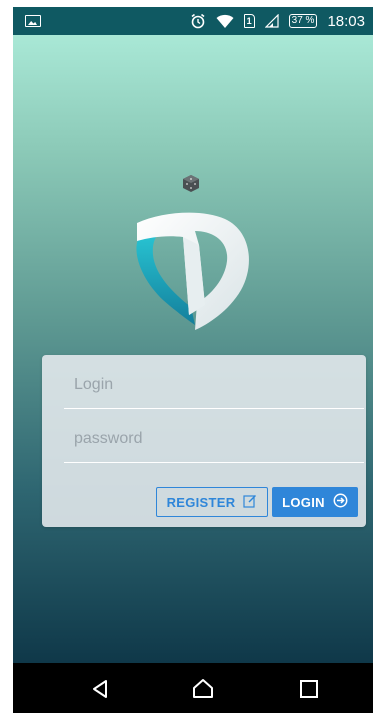 The height and width of the screenshot is (713, 386). Describe the element at coordinates (225, 21) in the screenshot. I see `wifi-icon` at that location.